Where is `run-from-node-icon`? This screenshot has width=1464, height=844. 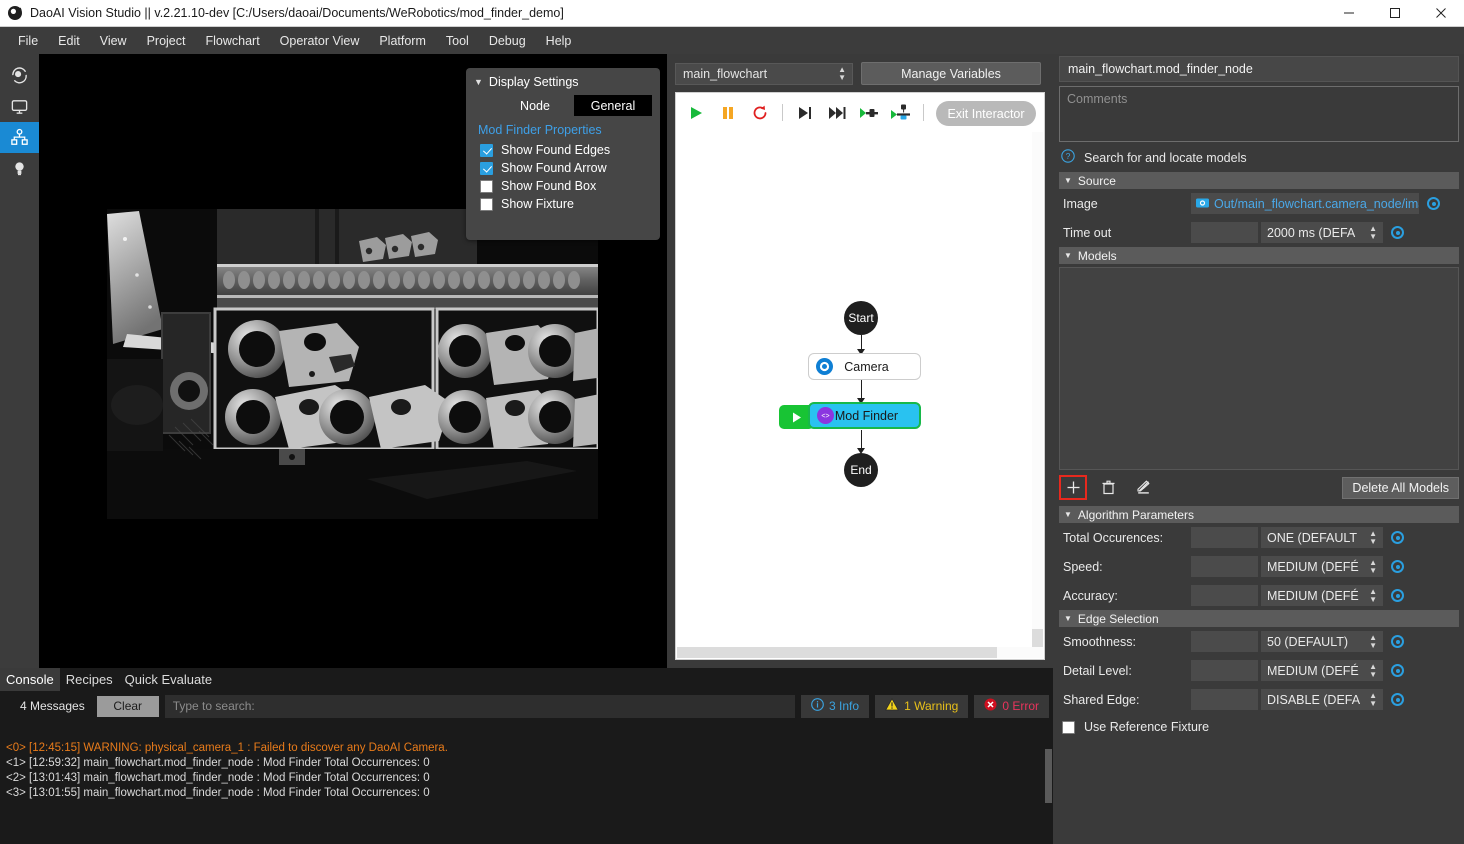
run-from-node-icon is located at coordinates (901, 113).